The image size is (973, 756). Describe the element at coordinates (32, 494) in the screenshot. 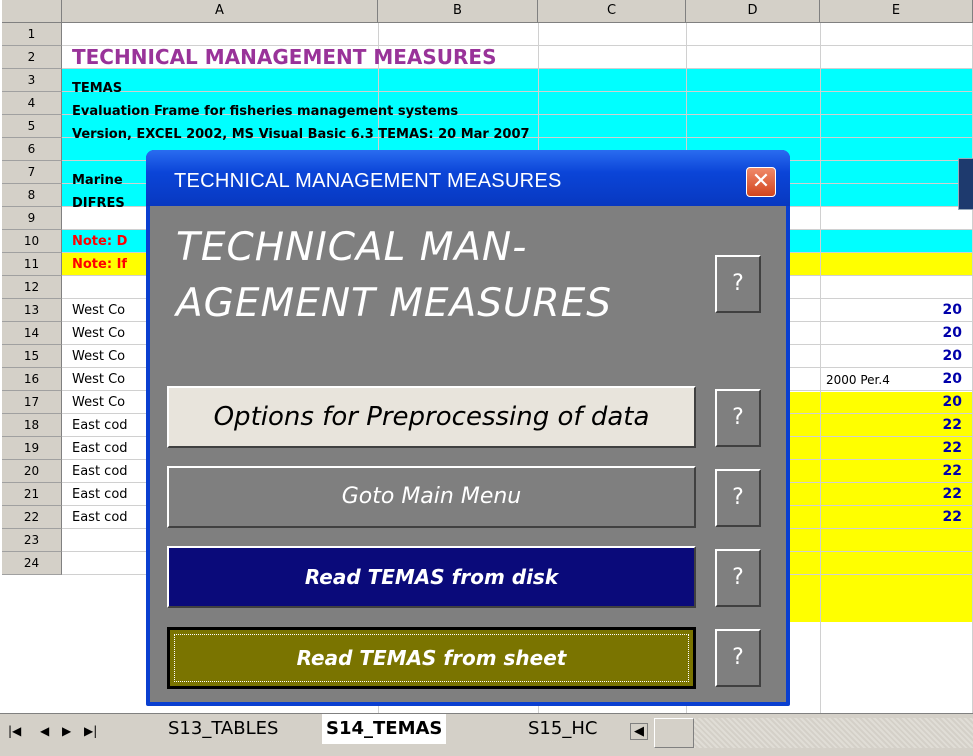

I see `row-header: 21` at that location.